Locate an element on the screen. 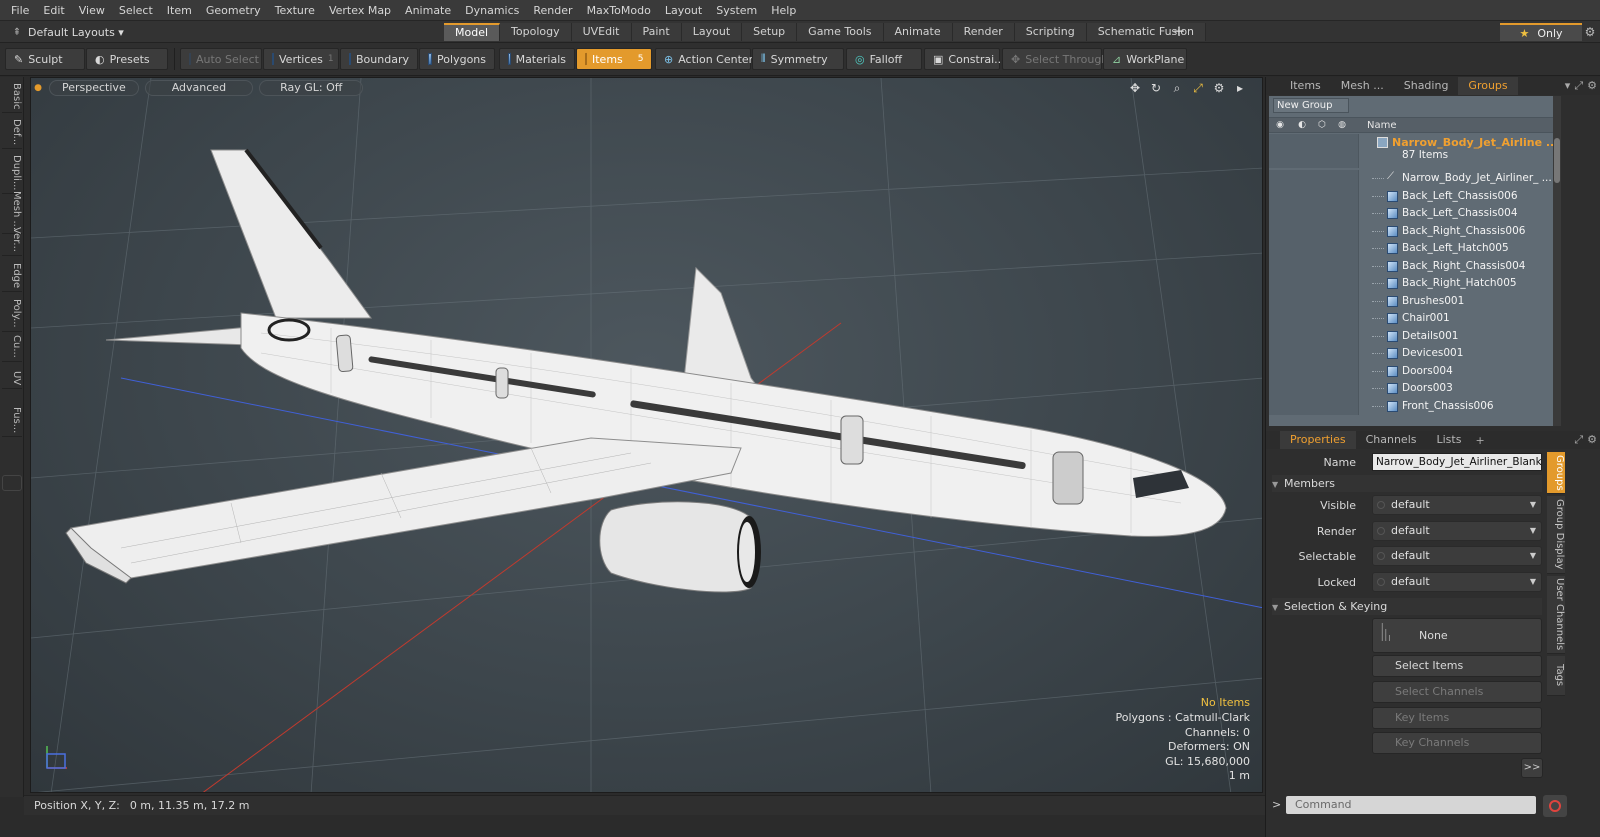  menu-maxtomodo: MaxToModo is located at coordinates (619, 10).